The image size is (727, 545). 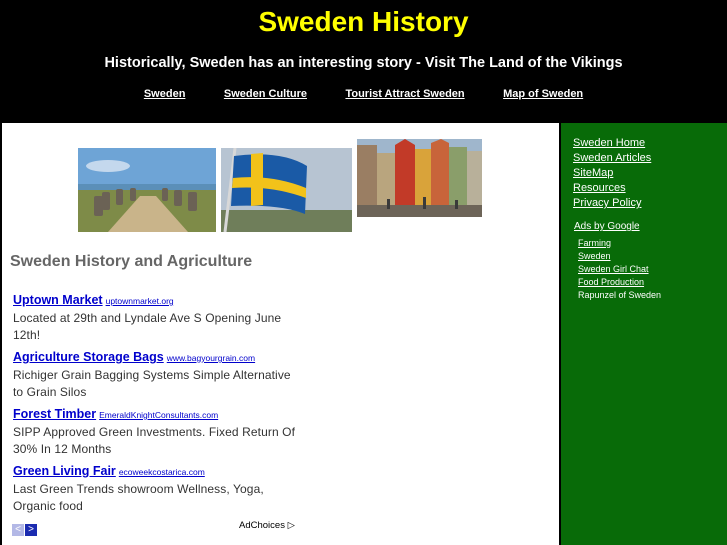 What do you see at coordinates (140, 301) in the screenshot?
I see `ad-url: uptownmarket.org` at bounding box center [140, 301].